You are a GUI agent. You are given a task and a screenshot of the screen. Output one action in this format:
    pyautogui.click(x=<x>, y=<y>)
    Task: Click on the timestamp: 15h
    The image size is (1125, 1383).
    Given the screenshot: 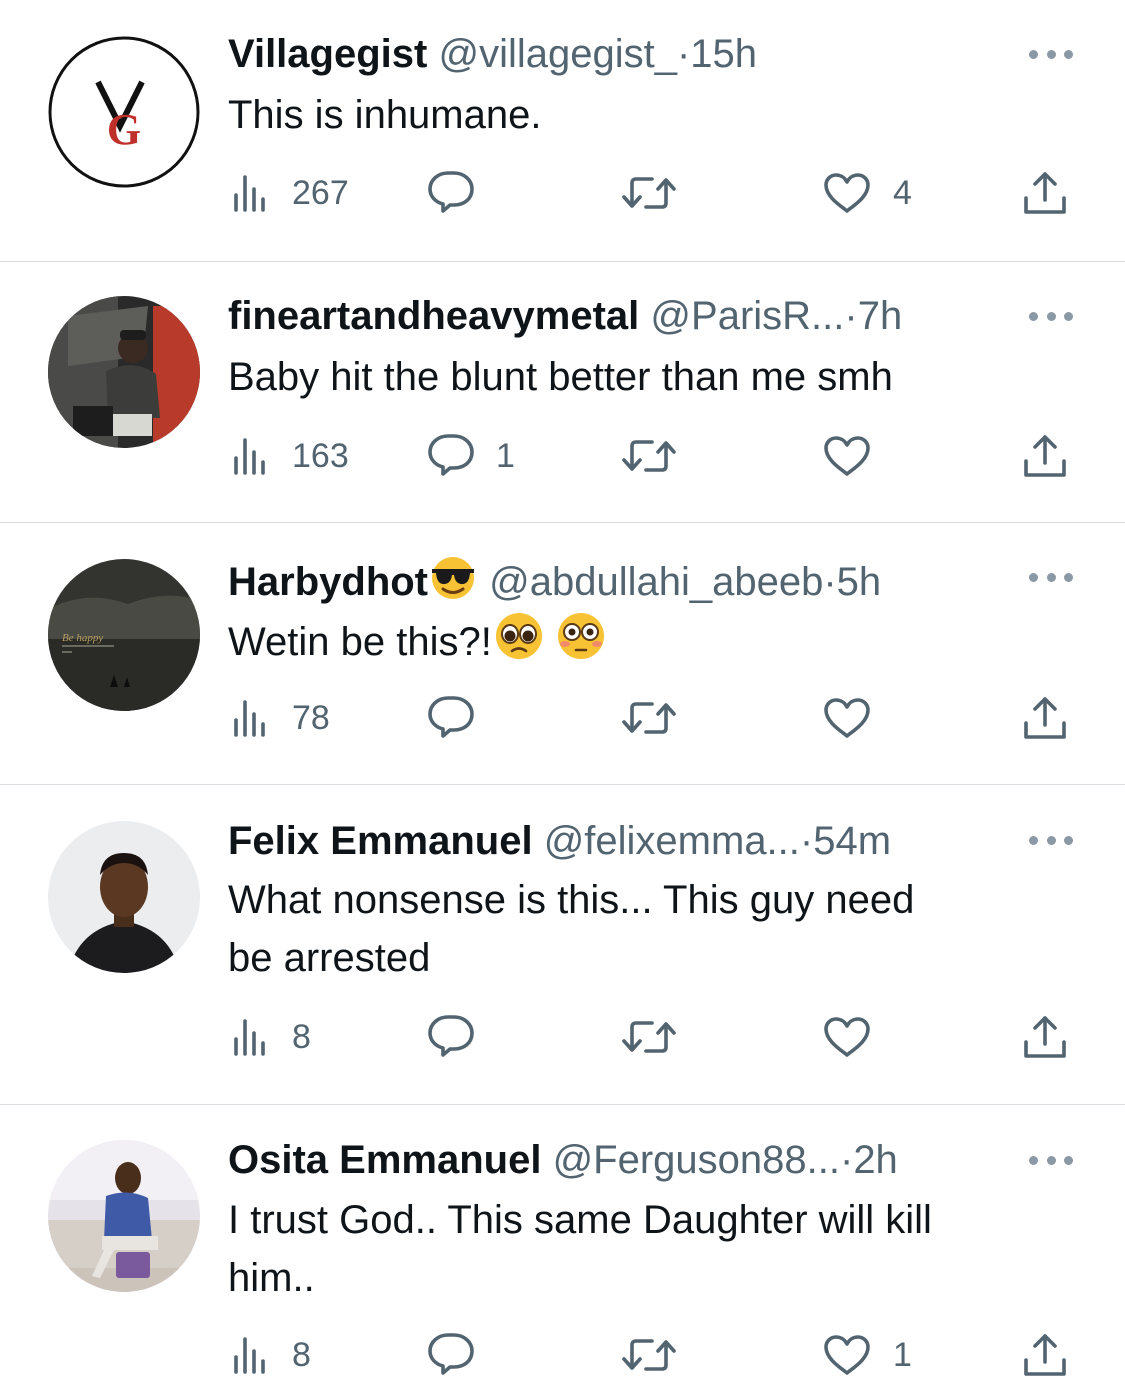 What is the action you would take?
    pyautogui.click(x=723, y=54)
    